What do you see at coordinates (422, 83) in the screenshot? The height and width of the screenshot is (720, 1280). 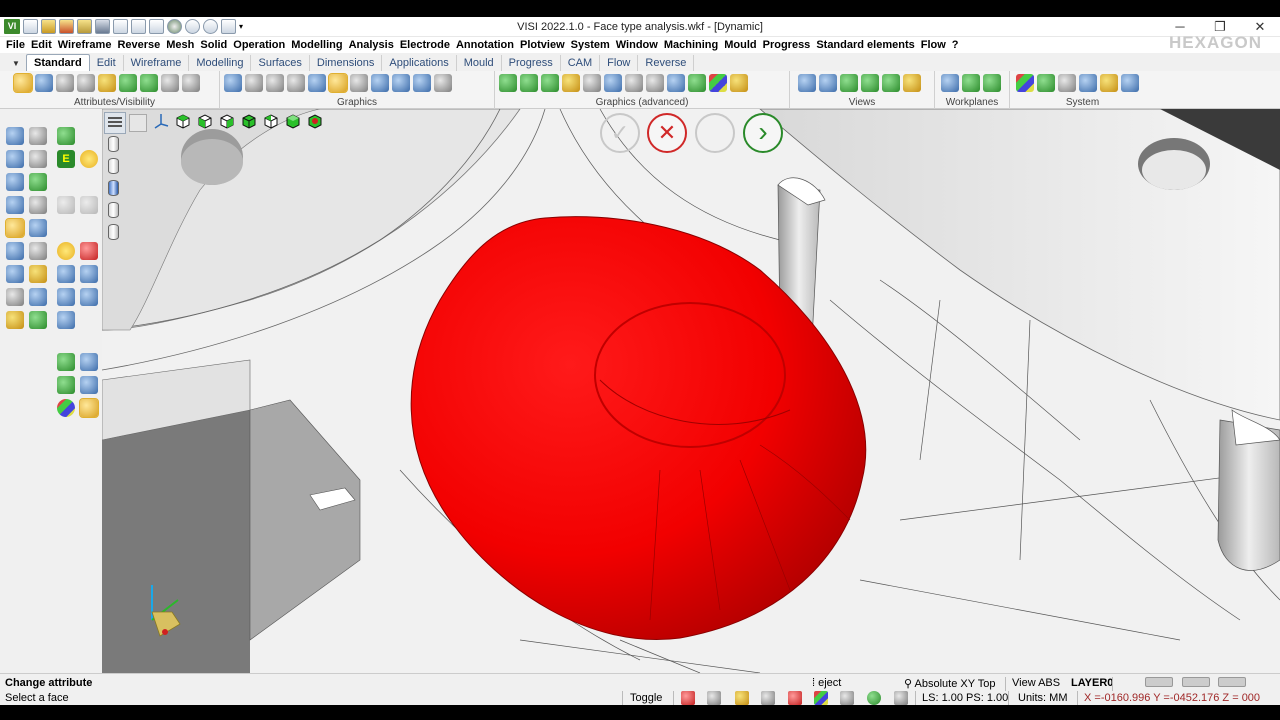 I see `lighting-icon` at bounding box center [422, 83].